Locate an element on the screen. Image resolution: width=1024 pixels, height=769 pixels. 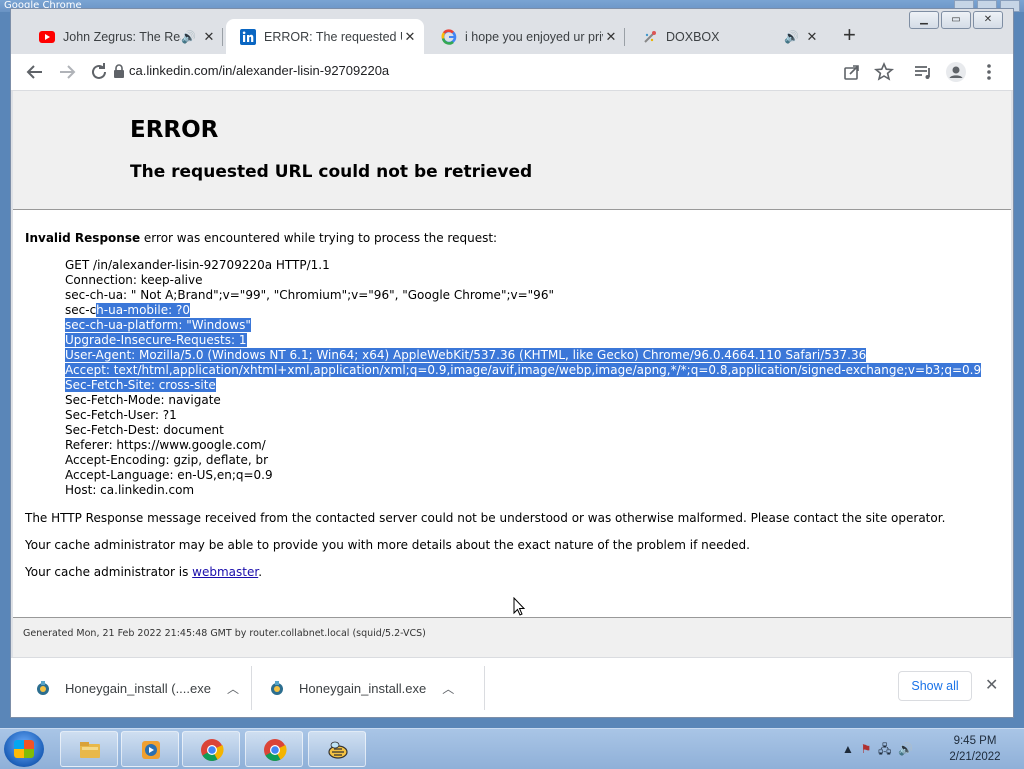
window-controls: ▁ ▭ ✕ is located at coordinates (956, 20).